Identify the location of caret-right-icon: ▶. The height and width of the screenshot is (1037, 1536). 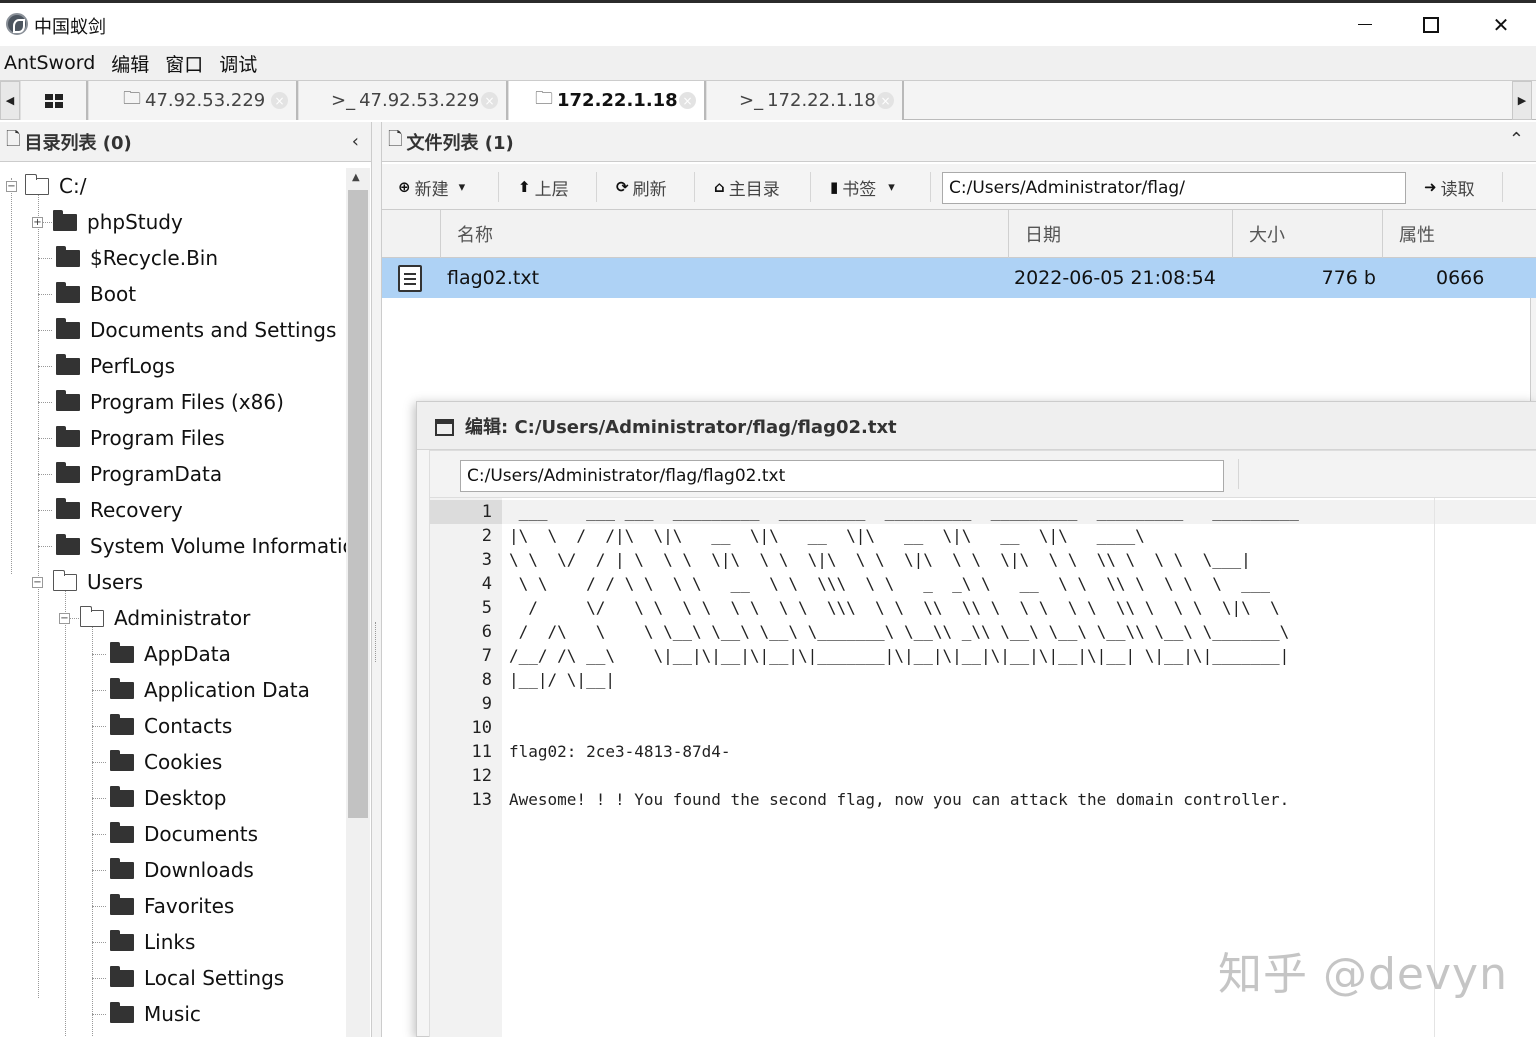
(1522, 100).